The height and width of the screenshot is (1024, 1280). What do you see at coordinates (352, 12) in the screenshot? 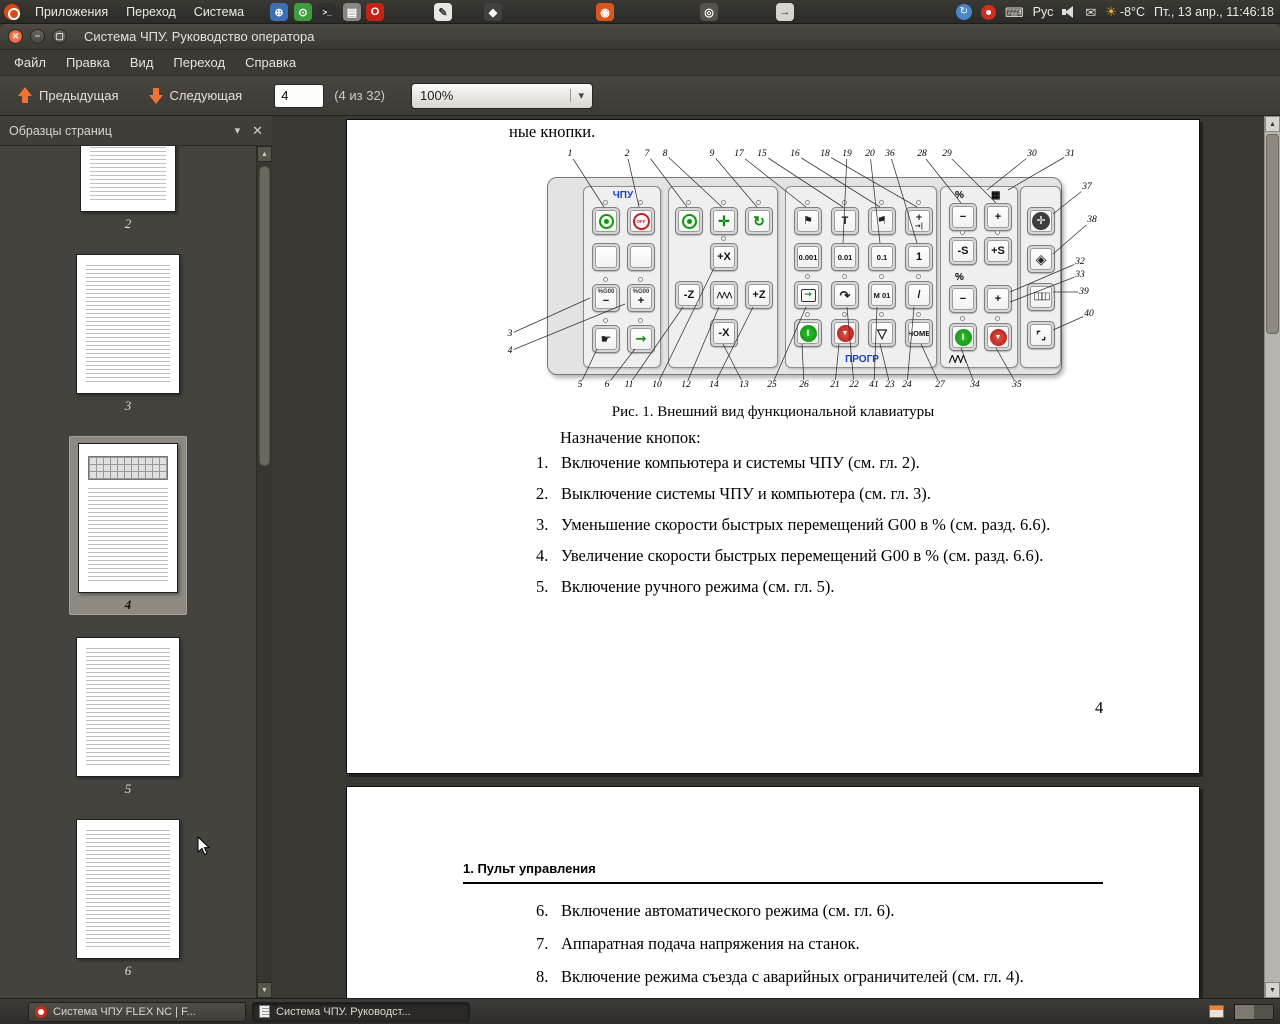
I see `files-icon: ▤` at bounding box center [352, 12].